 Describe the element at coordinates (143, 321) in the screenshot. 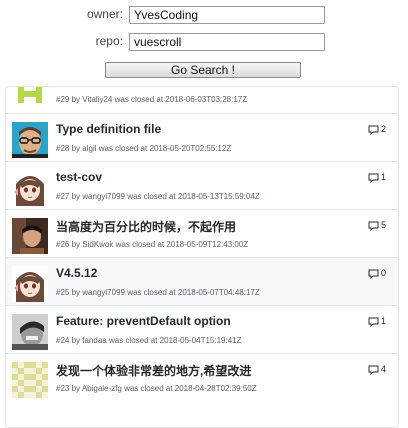

I see `issue-title: Feature: preventDefault option` at that location.